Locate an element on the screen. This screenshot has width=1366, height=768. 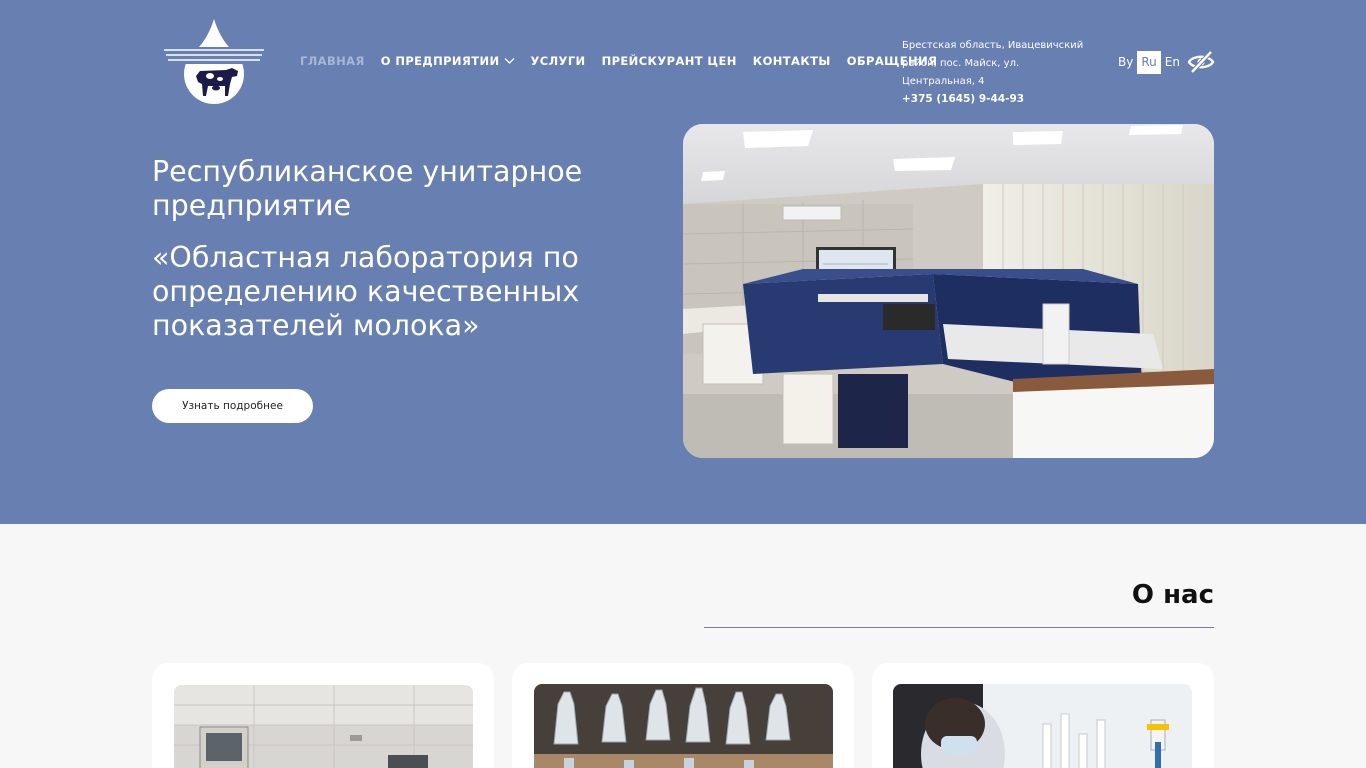
lab-technician-photo is located at coordinates (1042, 726).